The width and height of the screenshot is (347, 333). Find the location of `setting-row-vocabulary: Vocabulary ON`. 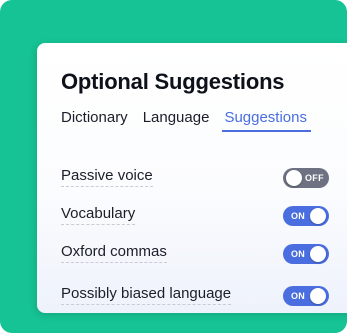

setting-row-vocabulary: Vocabulary ON is located at coordinates (204, 215).